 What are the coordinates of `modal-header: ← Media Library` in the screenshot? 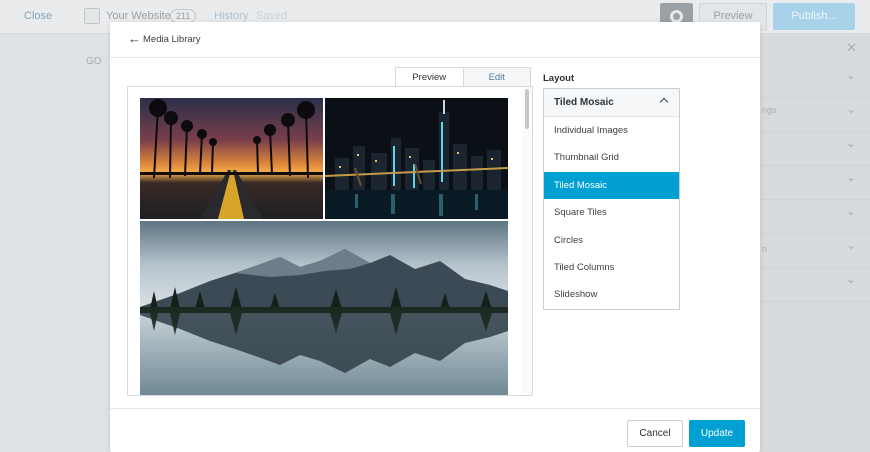 It's located at (435, 40).